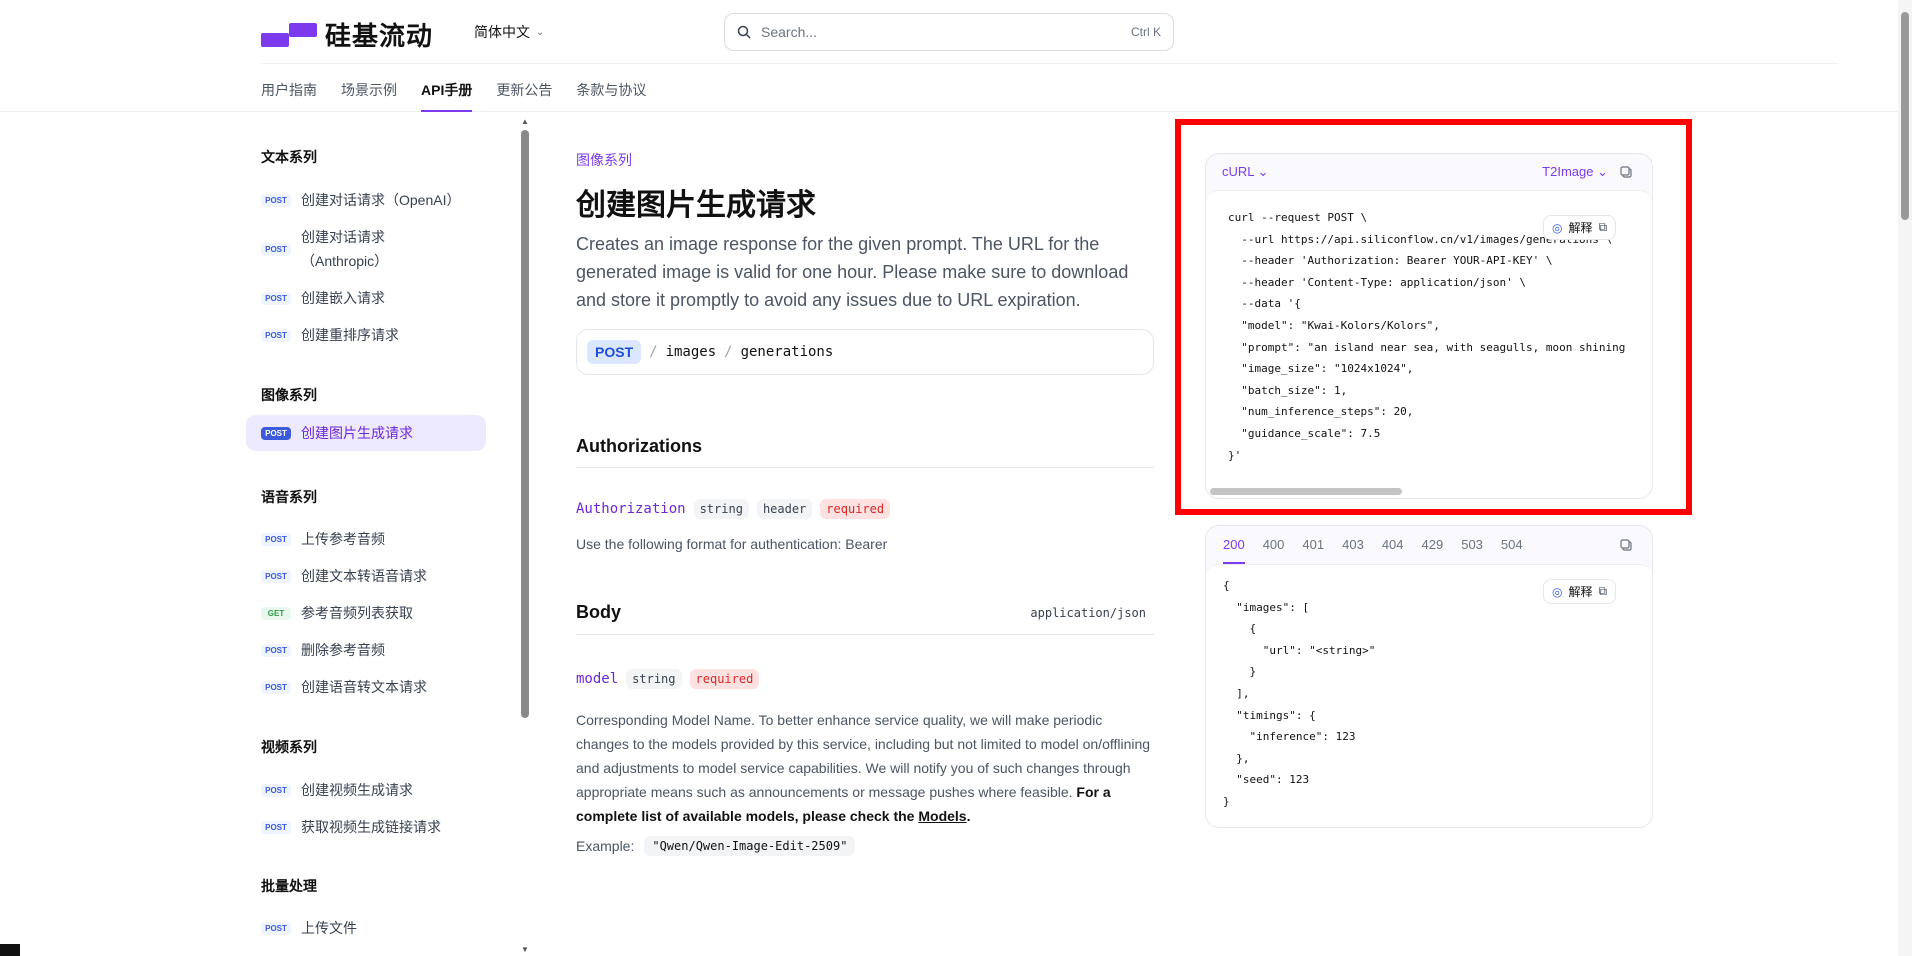  What do you see at coordinates (631, 509) in the screenshot?
I see `param-name: Authorization` at bounding box center [631, 509].